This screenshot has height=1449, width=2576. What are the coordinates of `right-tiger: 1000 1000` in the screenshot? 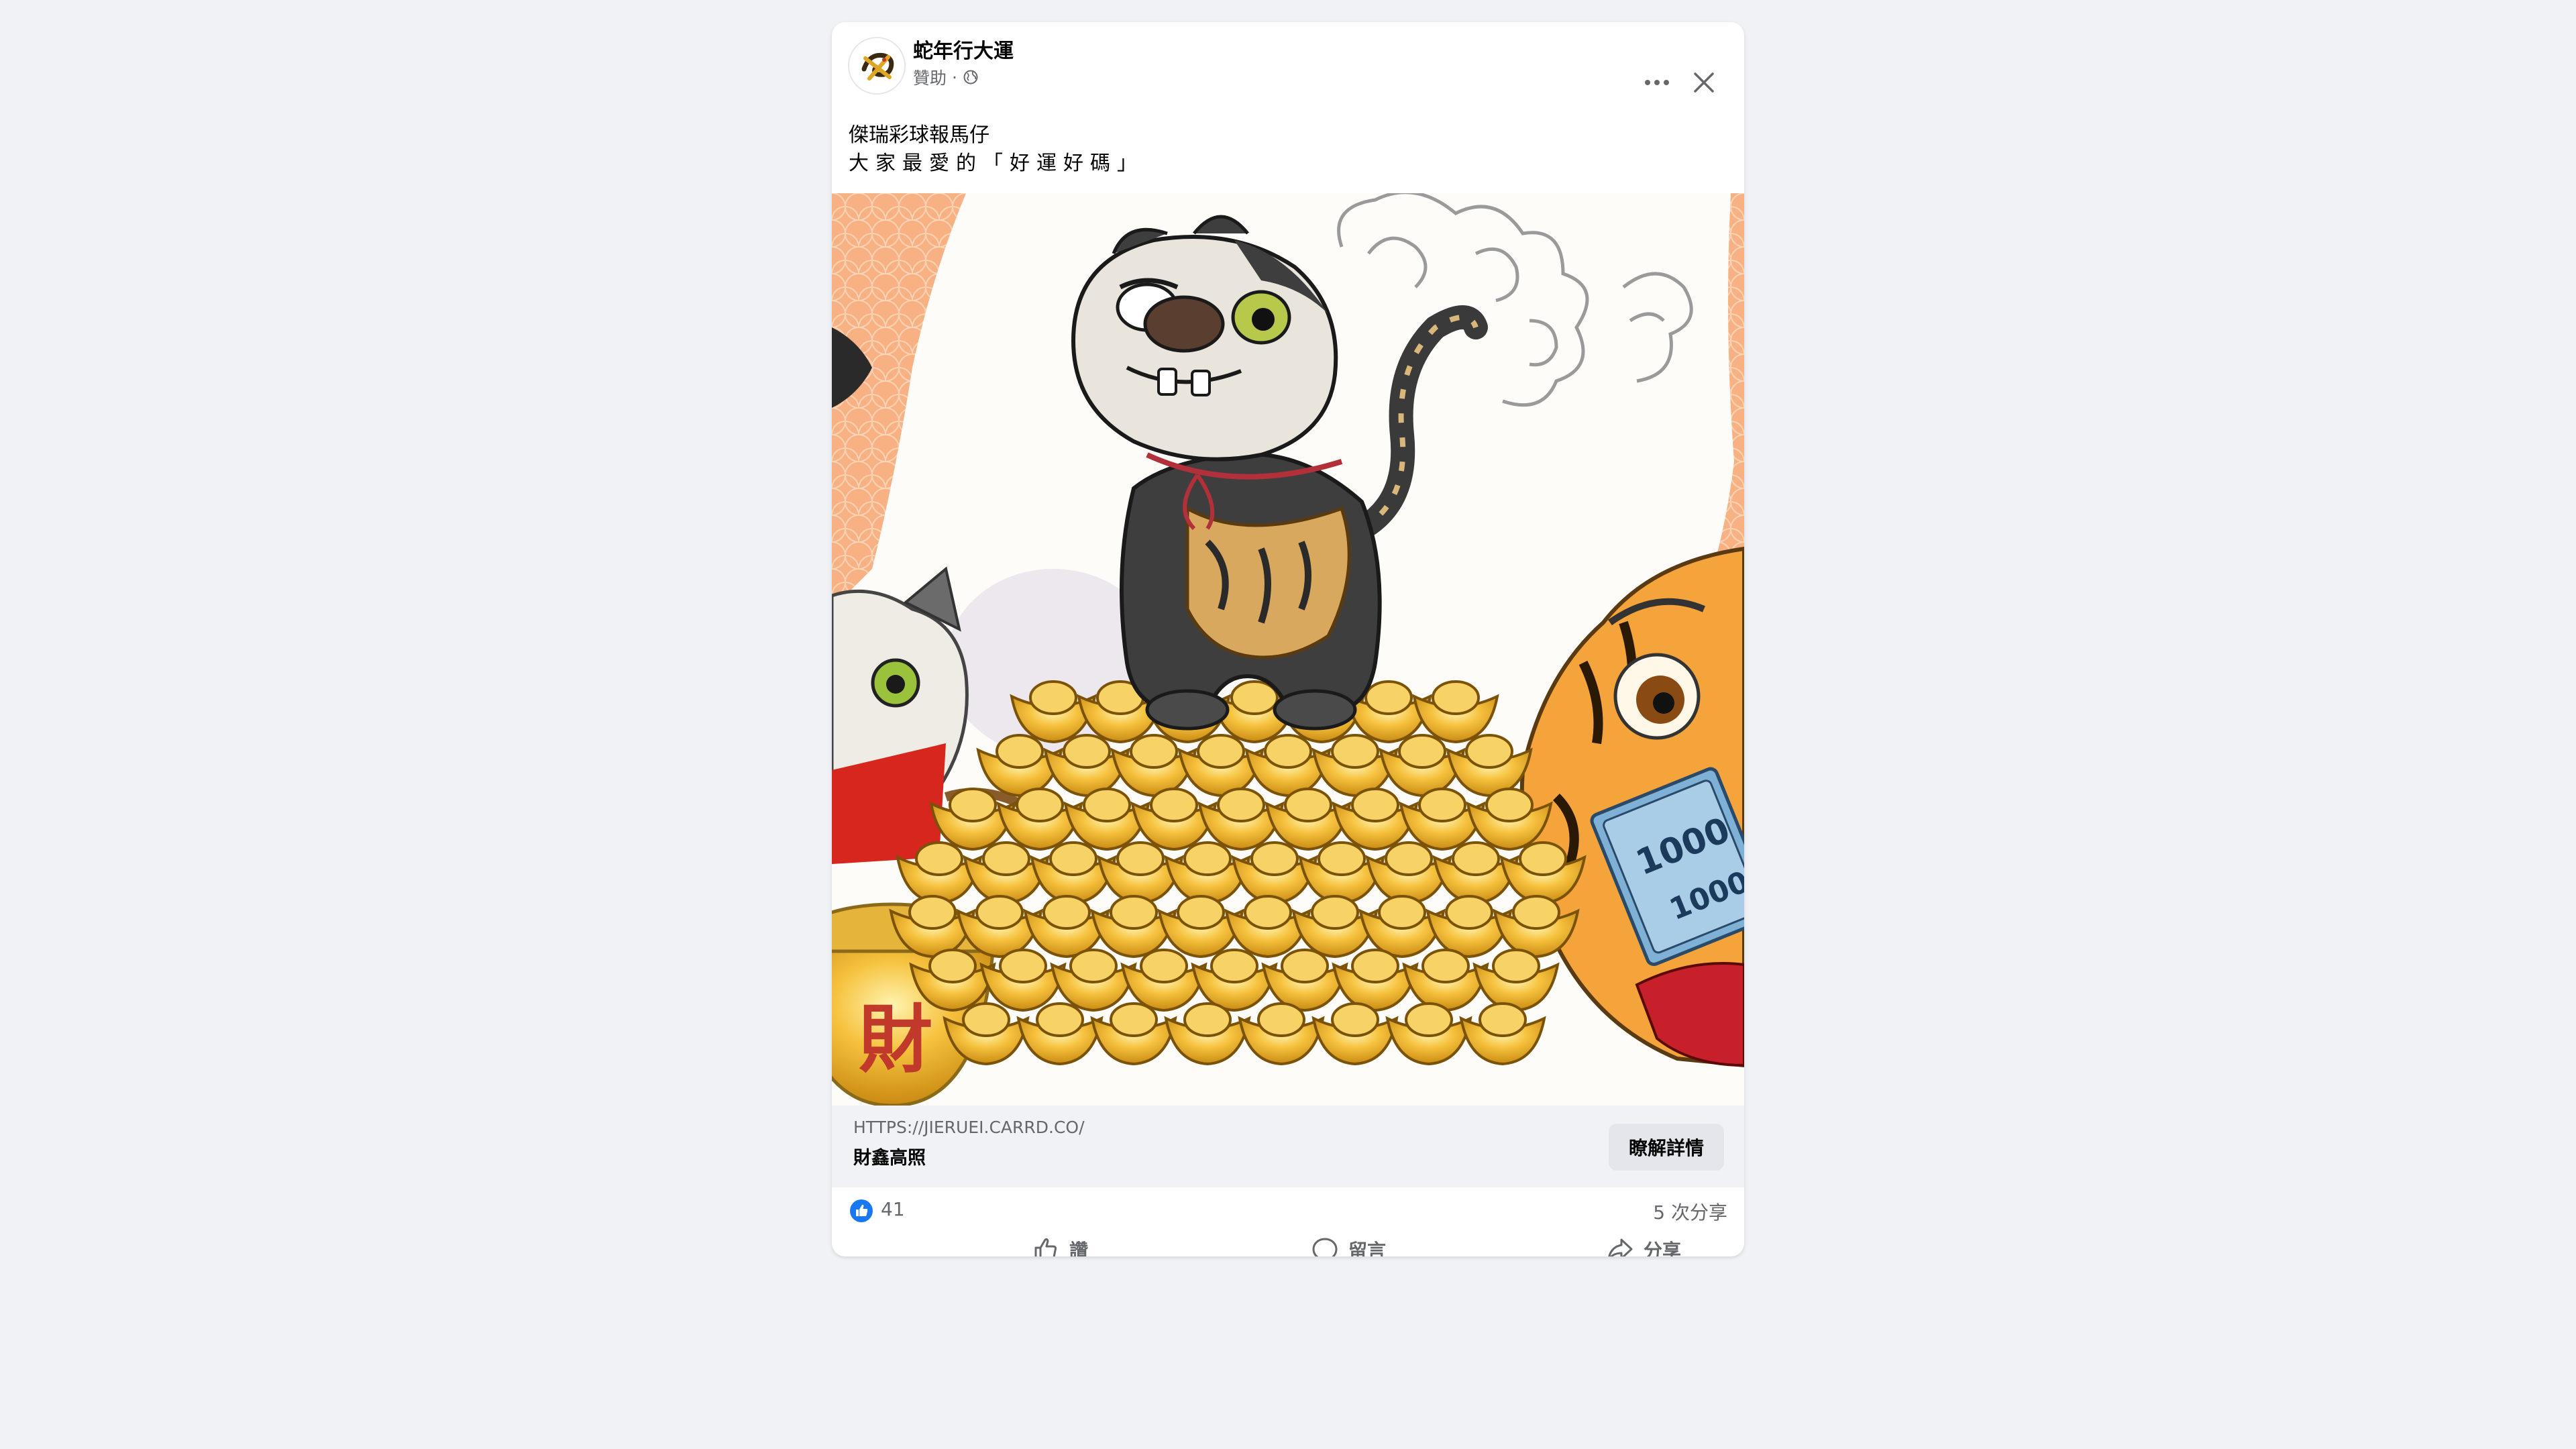 It's located at (1631, 807).